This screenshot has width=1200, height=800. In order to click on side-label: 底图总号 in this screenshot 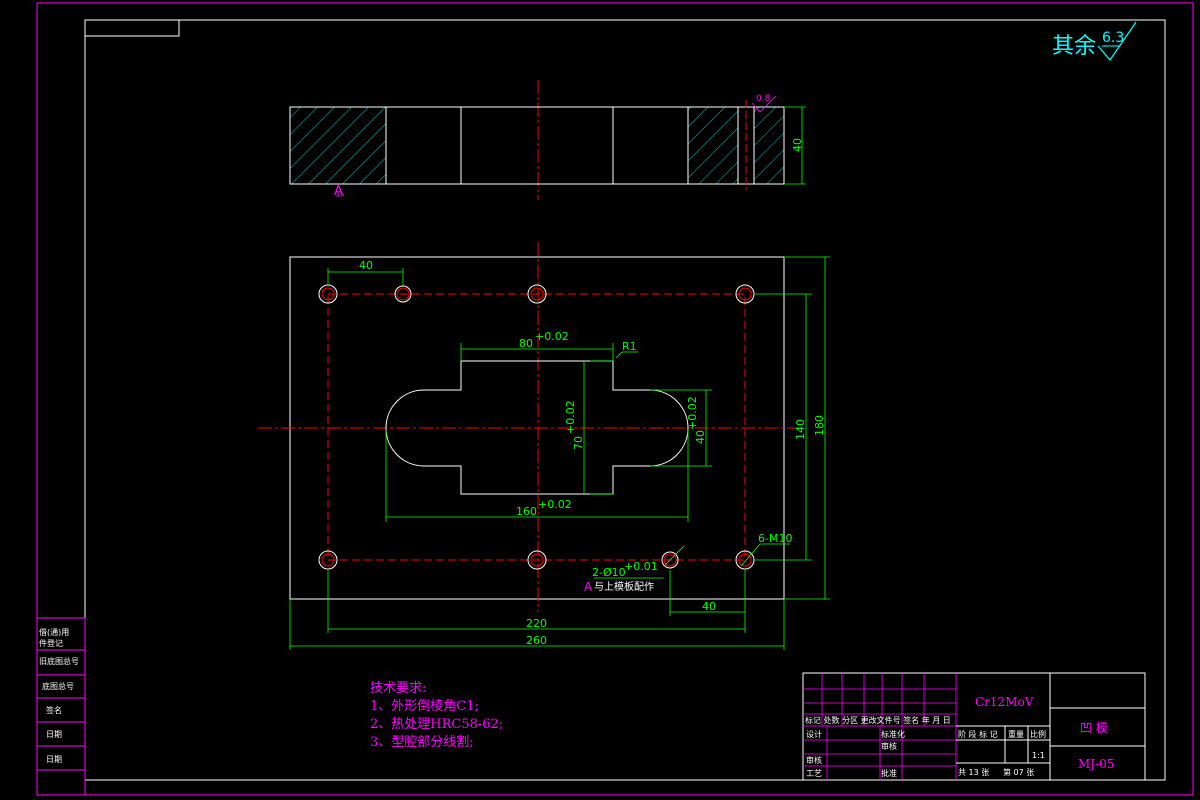, I will do `click(58, 686)`.